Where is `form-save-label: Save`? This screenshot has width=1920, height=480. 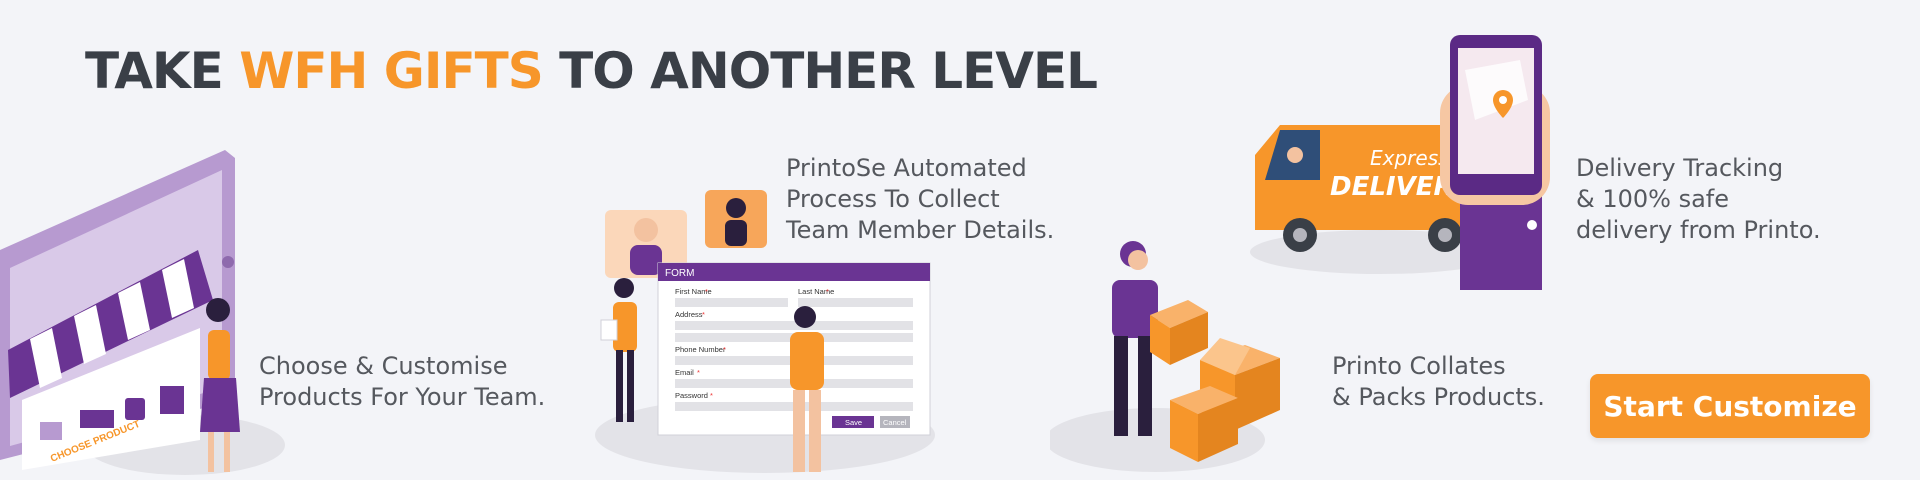 form-save-label: Save is located at coordinates (853, 422).